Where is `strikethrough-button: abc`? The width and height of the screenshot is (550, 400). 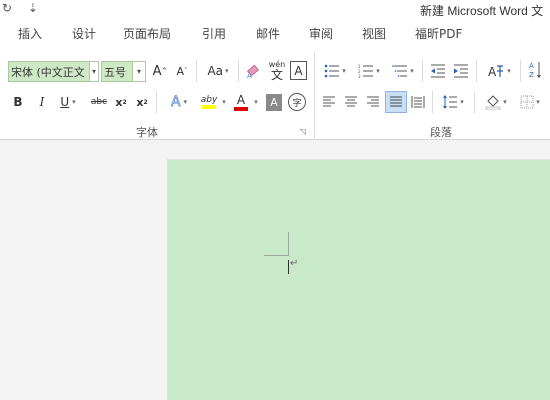
strikethrough-button: abc is located at coordinates (99, 102).